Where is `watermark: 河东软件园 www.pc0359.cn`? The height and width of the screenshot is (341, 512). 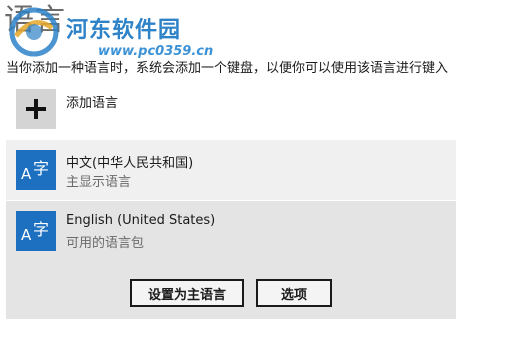
watermark: 河东软件园 www.pc0359.cn is located at coordinates (115, 31).